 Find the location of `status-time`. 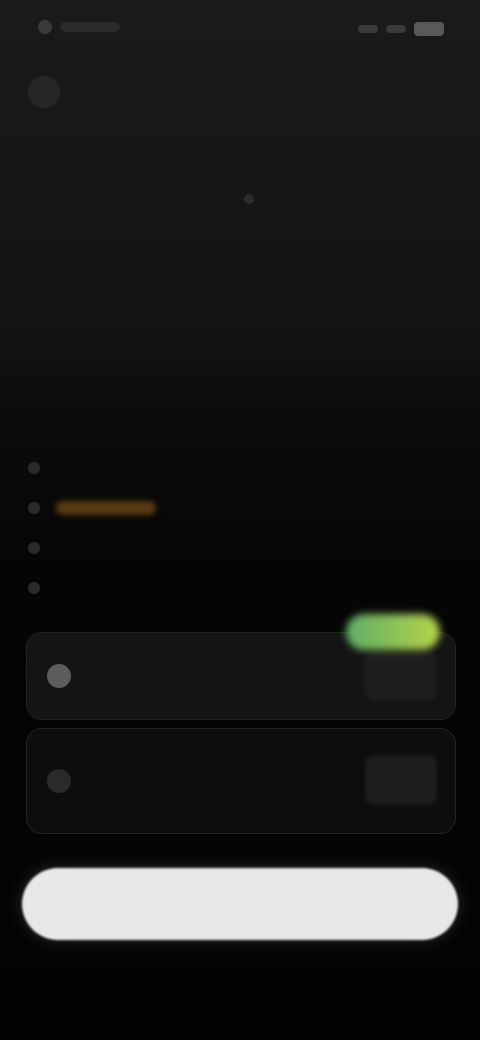

status-time is located at coordinates (90, 27).